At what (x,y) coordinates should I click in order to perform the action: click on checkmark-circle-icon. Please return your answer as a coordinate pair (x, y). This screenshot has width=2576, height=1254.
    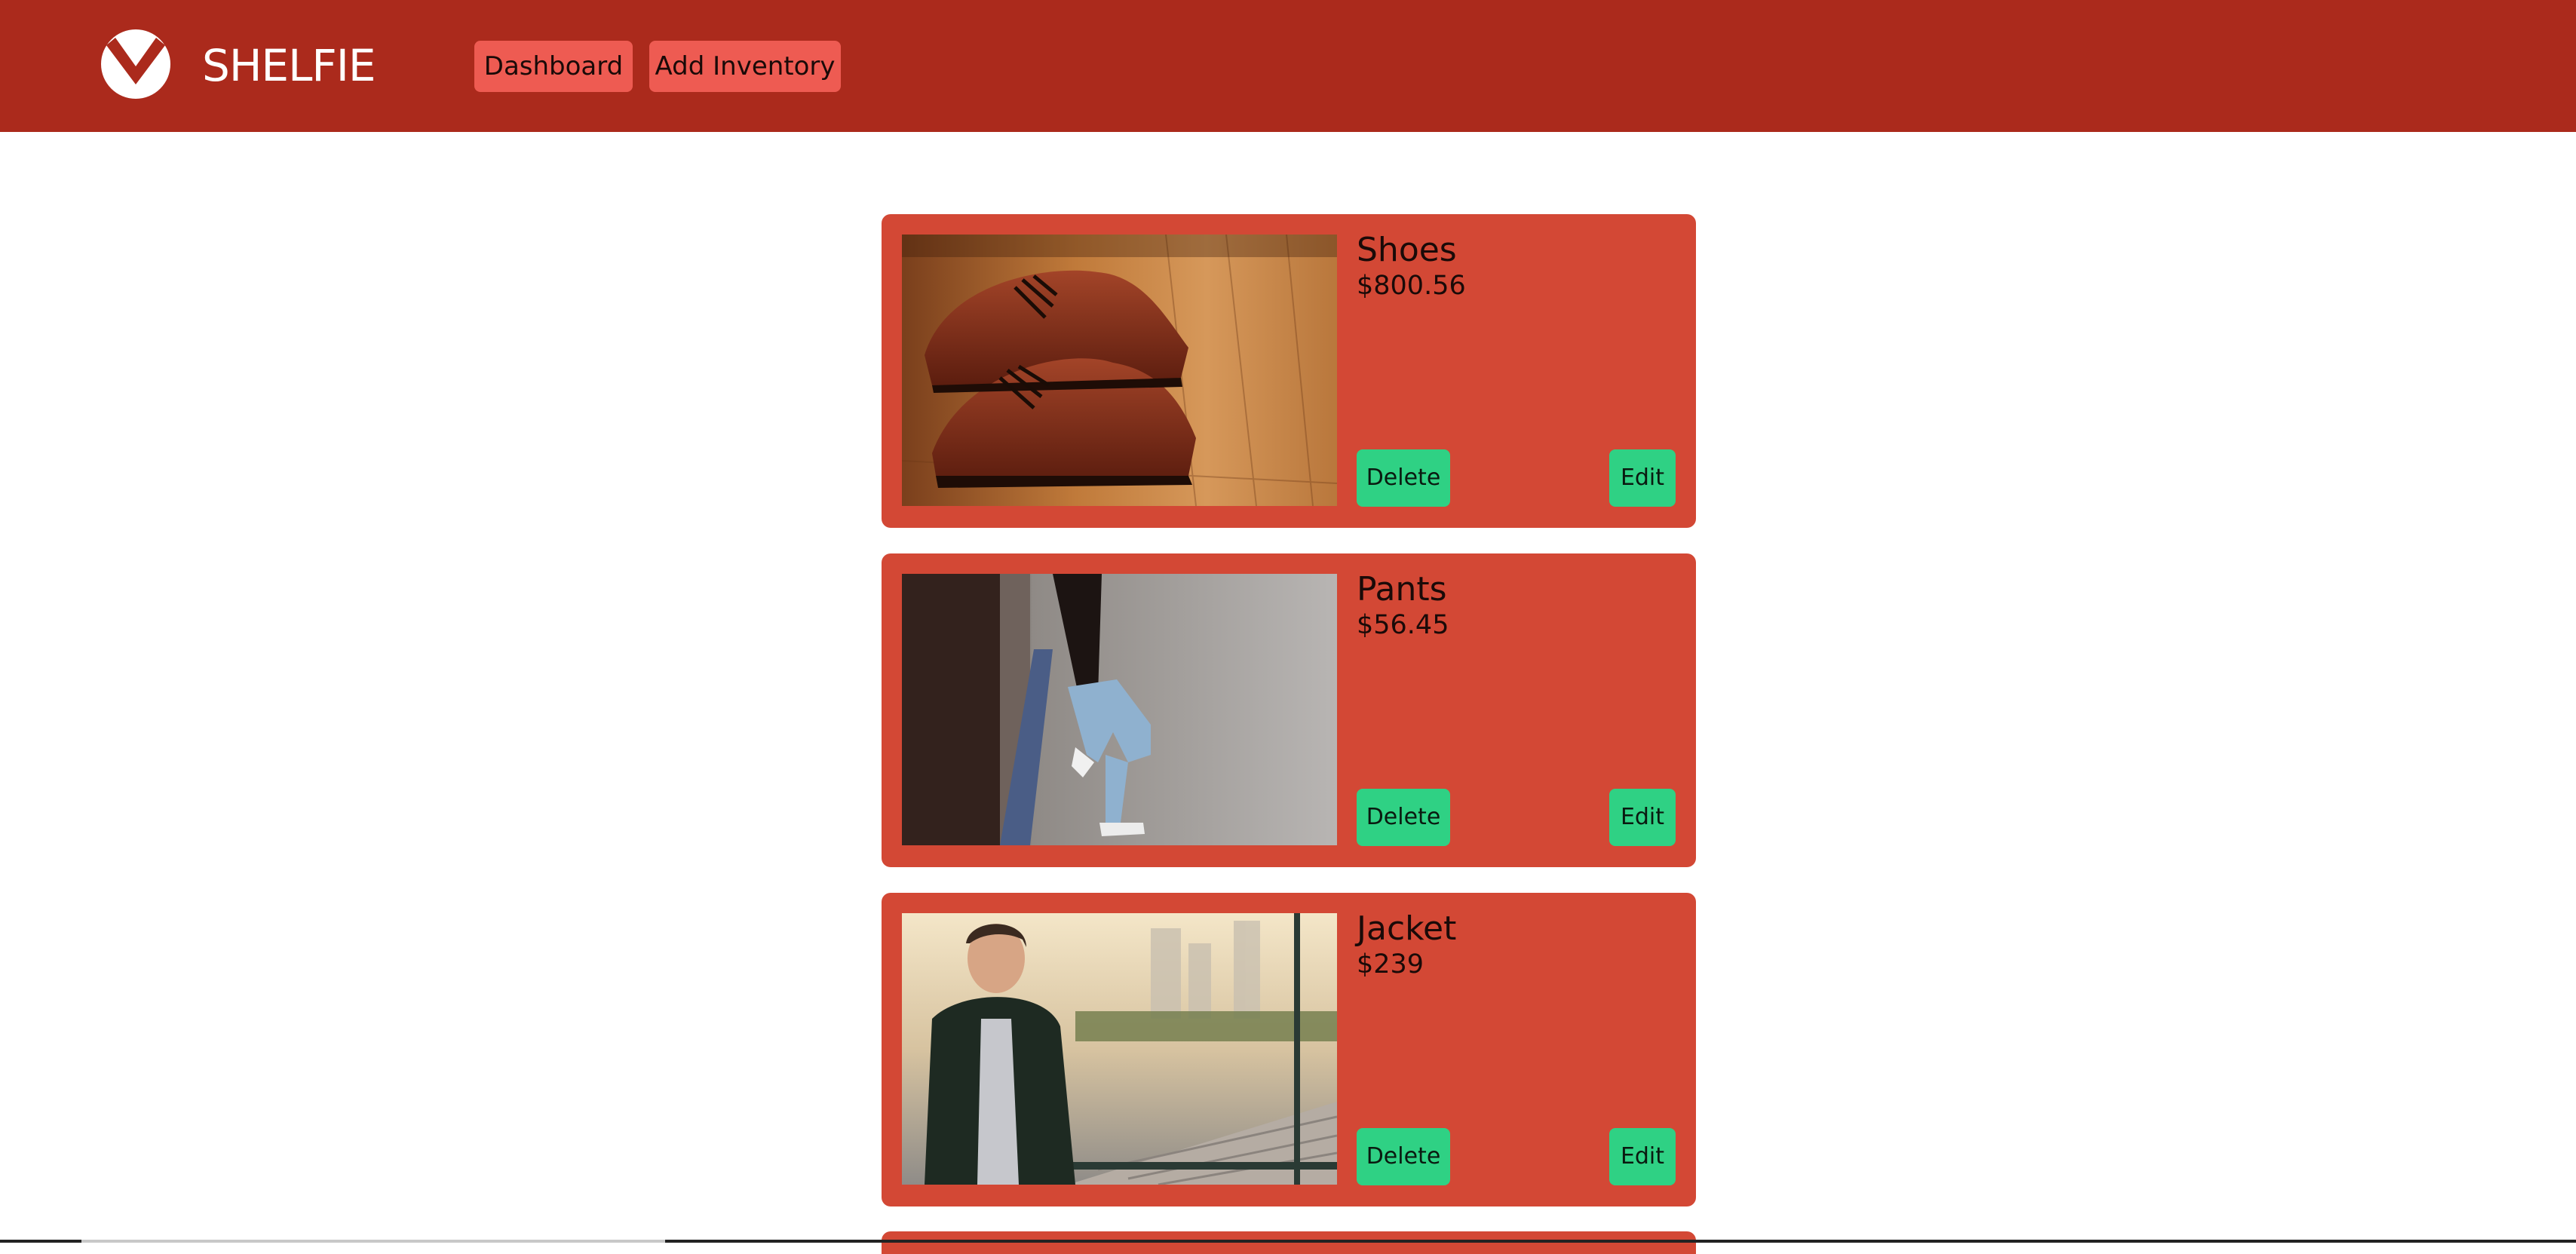
    Looking at the image, I should click on (135, 64).